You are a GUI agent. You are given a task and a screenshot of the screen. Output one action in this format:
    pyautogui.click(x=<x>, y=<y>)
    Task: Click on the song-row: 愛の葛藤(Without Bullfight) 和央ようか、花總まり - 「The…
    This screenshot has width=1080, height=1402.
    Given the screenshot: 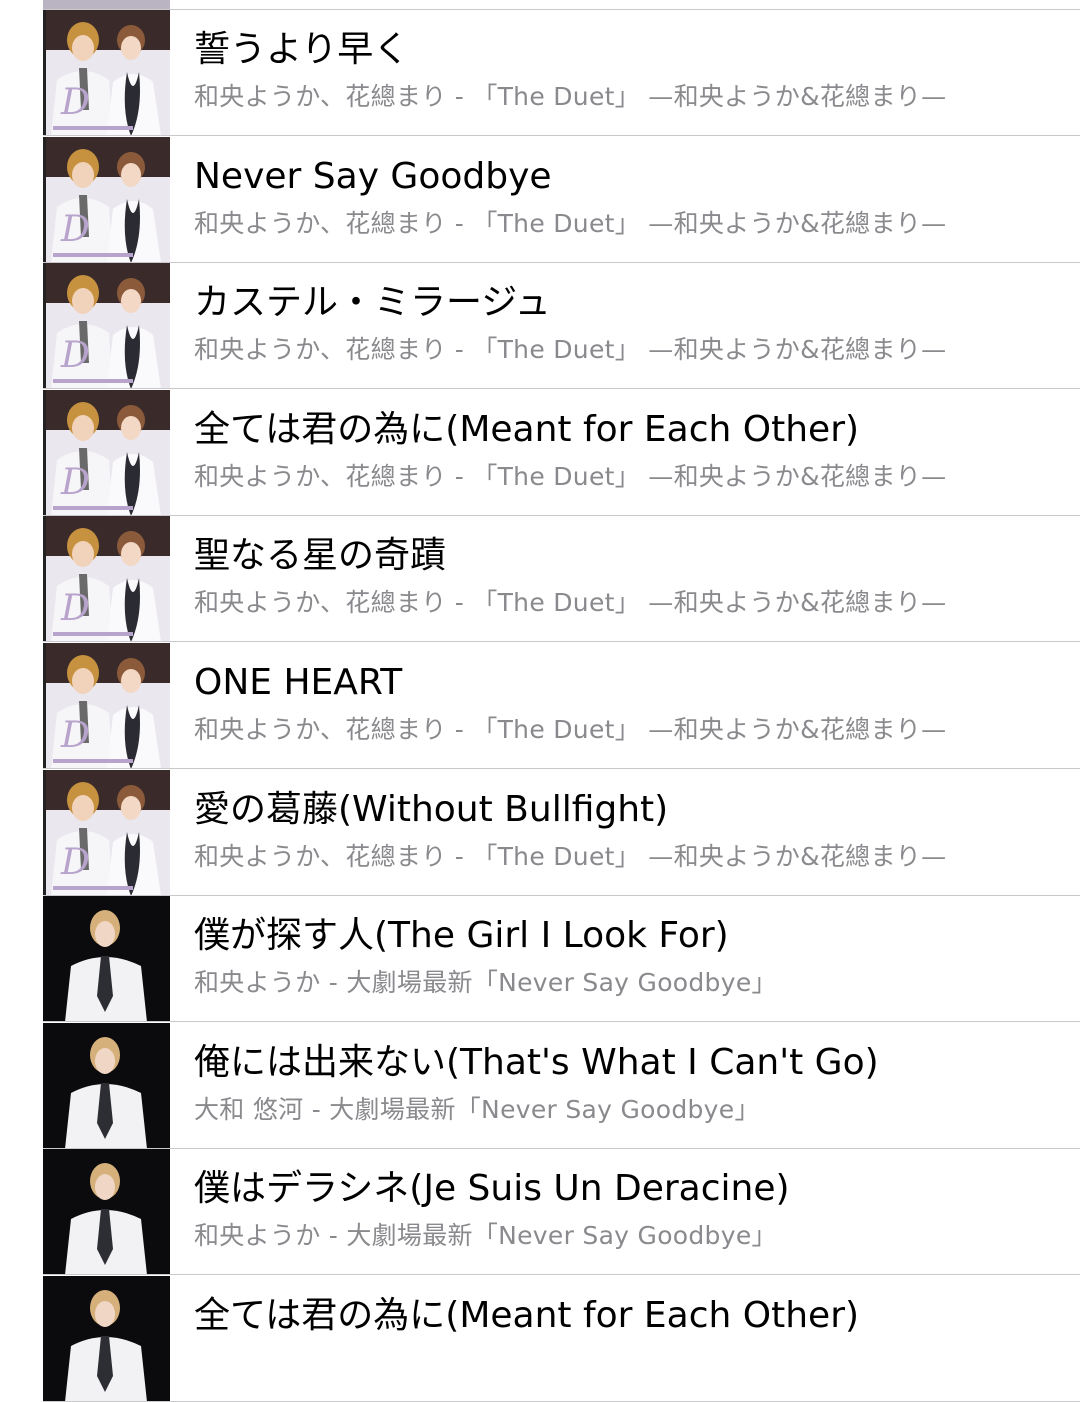 What is the action you would take?
    pyautogui.click(x=540, y=832)
    